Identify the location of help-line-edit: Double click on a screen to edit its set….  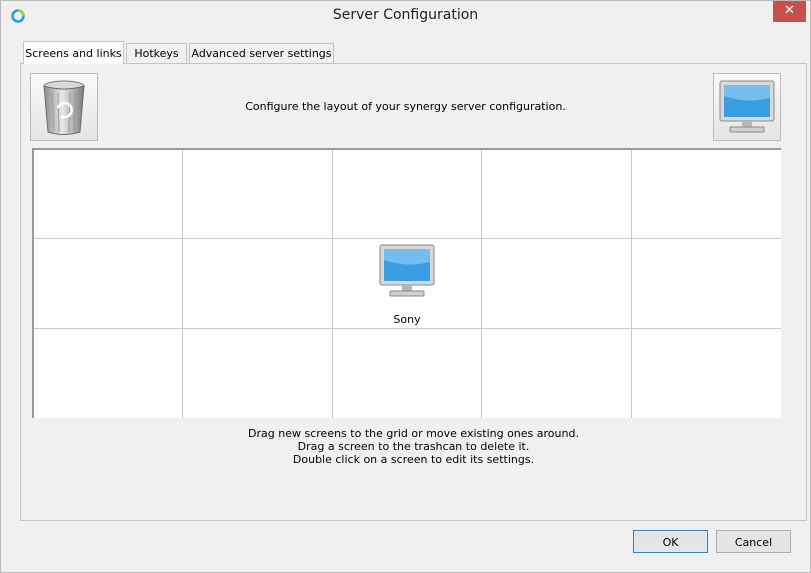
(413, 459).